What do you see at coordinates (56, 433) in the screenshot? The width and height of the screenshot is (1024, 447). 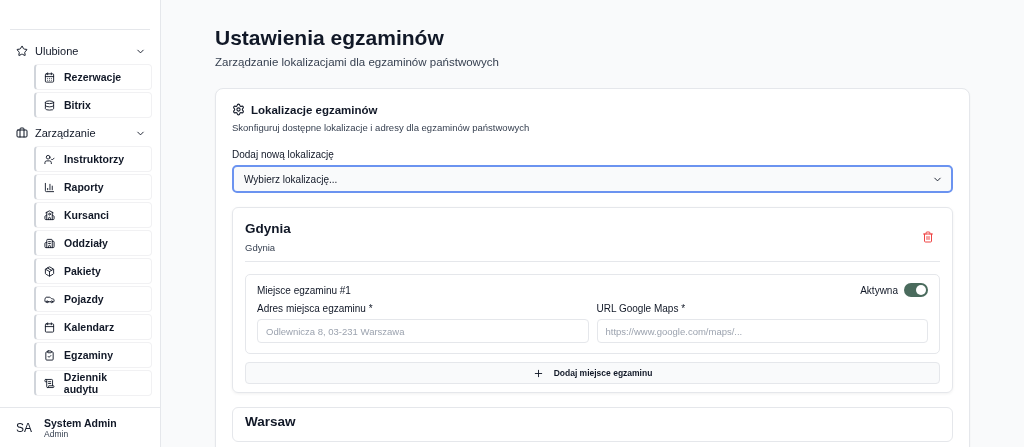 I see `user-role: Admin` at bounding box center [56, 433].